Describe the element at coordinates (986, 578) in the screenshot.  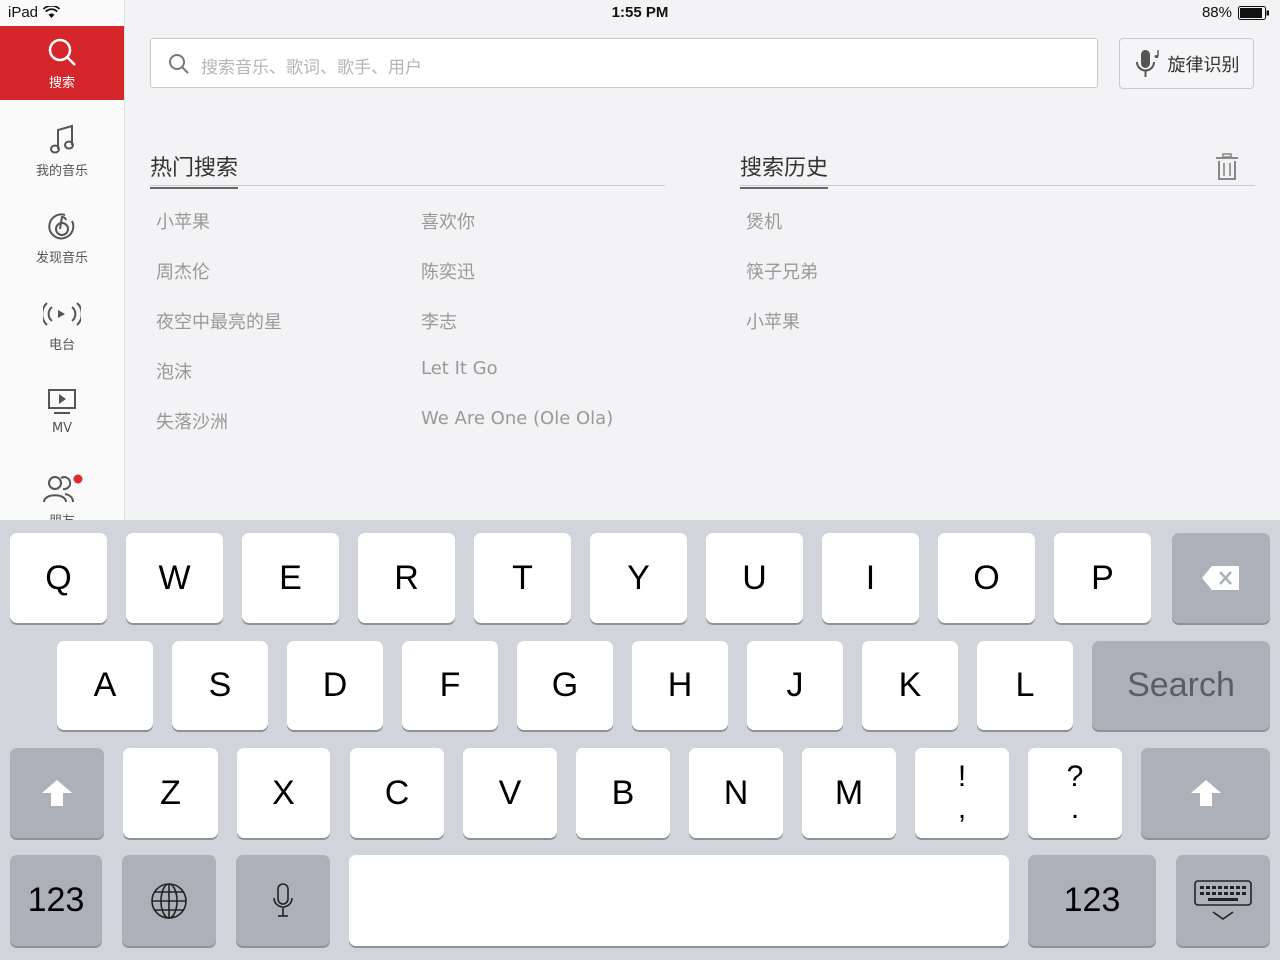
I see `key-o: O` at that location.